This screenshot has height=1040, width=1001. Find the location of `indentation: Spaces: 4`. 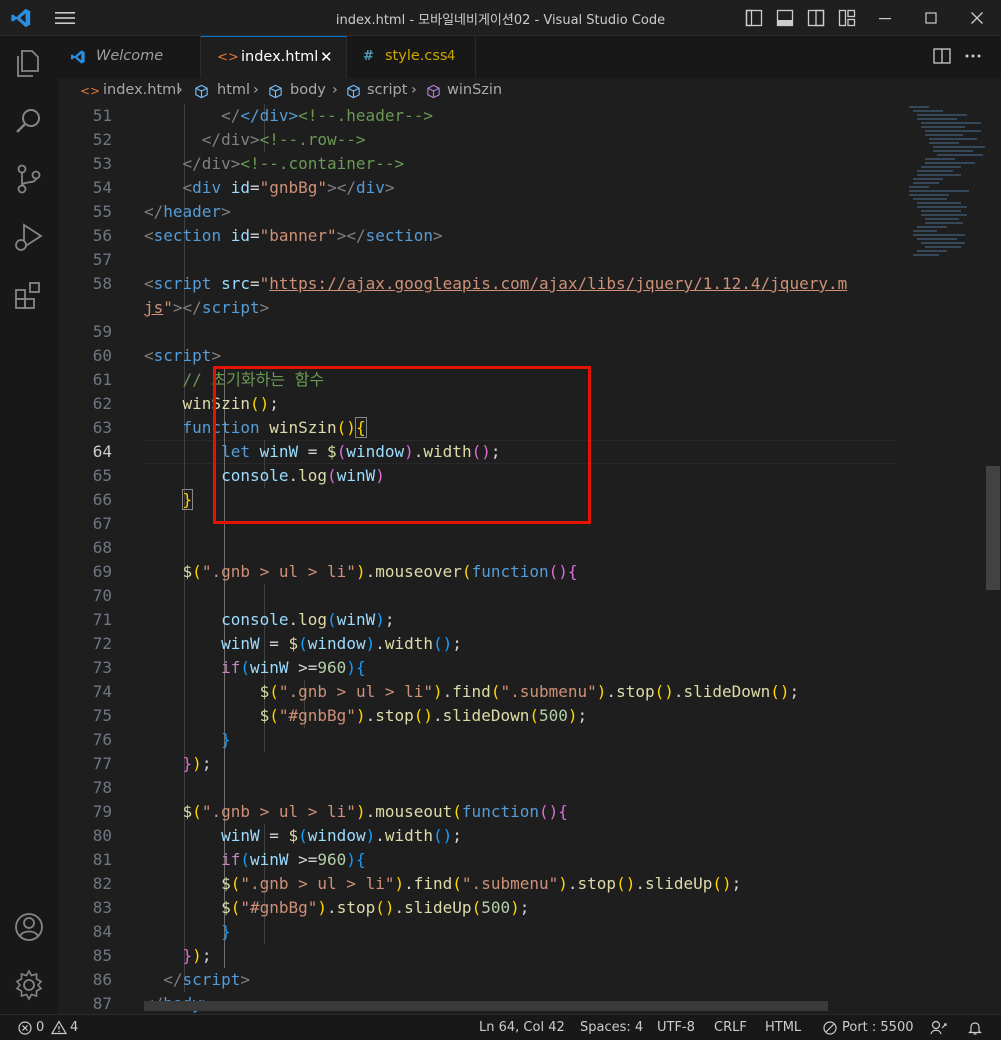

indentation: Spaces: 4 is located at coordinates (611, 1027).